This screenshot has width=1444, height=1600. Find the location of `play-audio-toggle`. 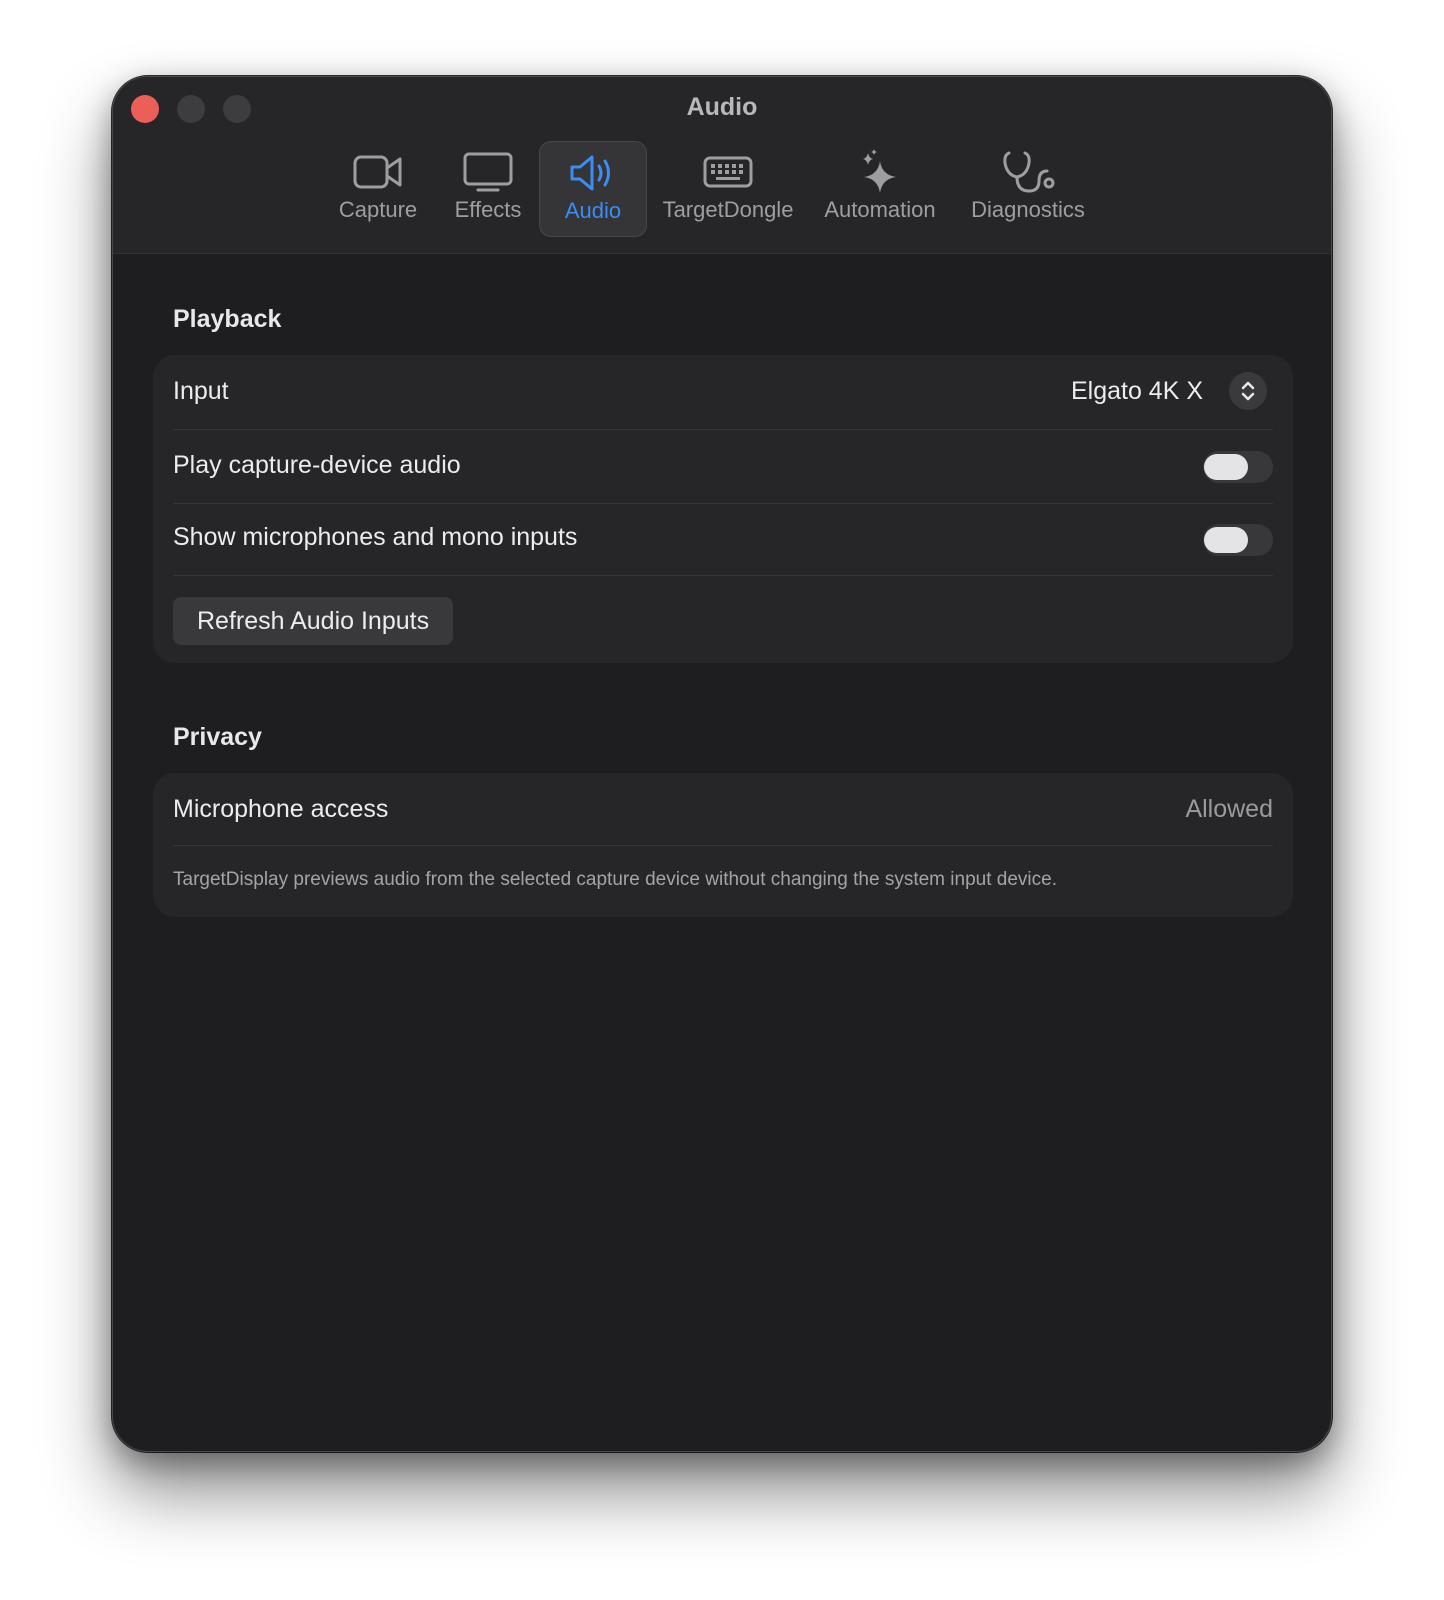

play-audio-toggle is located at coordinates (1238, 467).